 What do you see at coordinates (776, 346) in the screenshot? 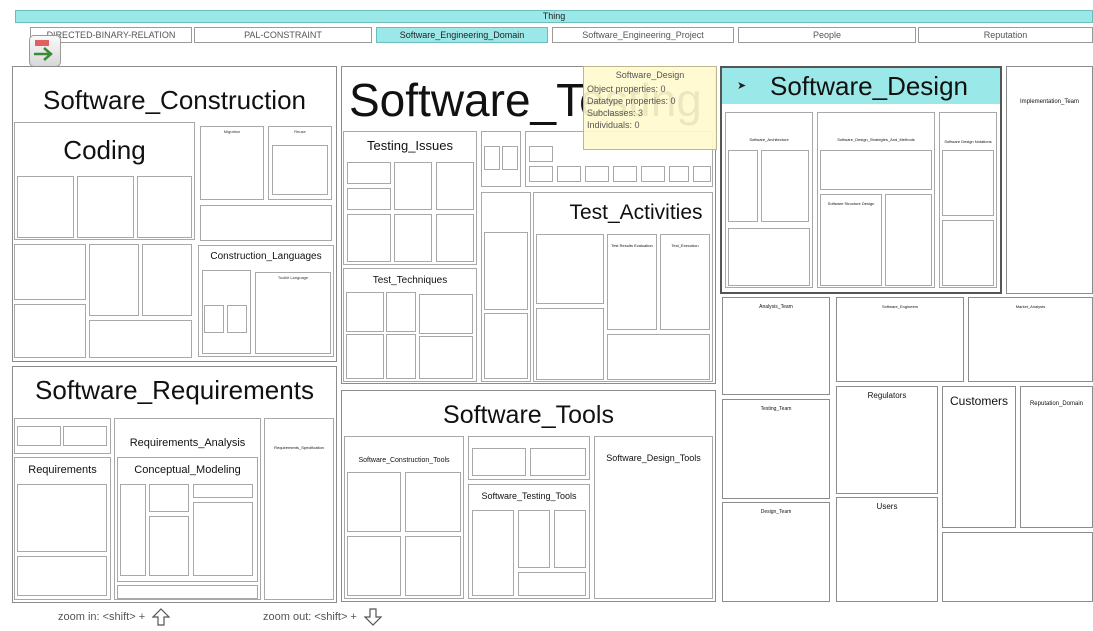
I see `analysis-team-box: Analysis_Team` at bounding box center [776, 346].